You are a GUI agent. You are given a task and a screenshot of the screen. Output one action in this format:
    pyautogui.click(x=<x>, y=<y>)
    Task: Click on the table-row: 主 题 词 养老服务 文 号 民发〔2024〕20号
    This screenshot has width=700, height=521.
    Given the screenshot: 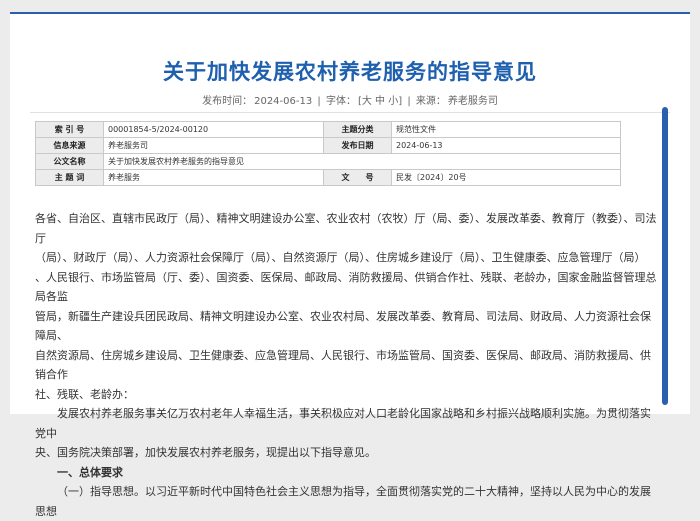 What is the action you would take?
    pyautogui.click(x=328, y=177)
    